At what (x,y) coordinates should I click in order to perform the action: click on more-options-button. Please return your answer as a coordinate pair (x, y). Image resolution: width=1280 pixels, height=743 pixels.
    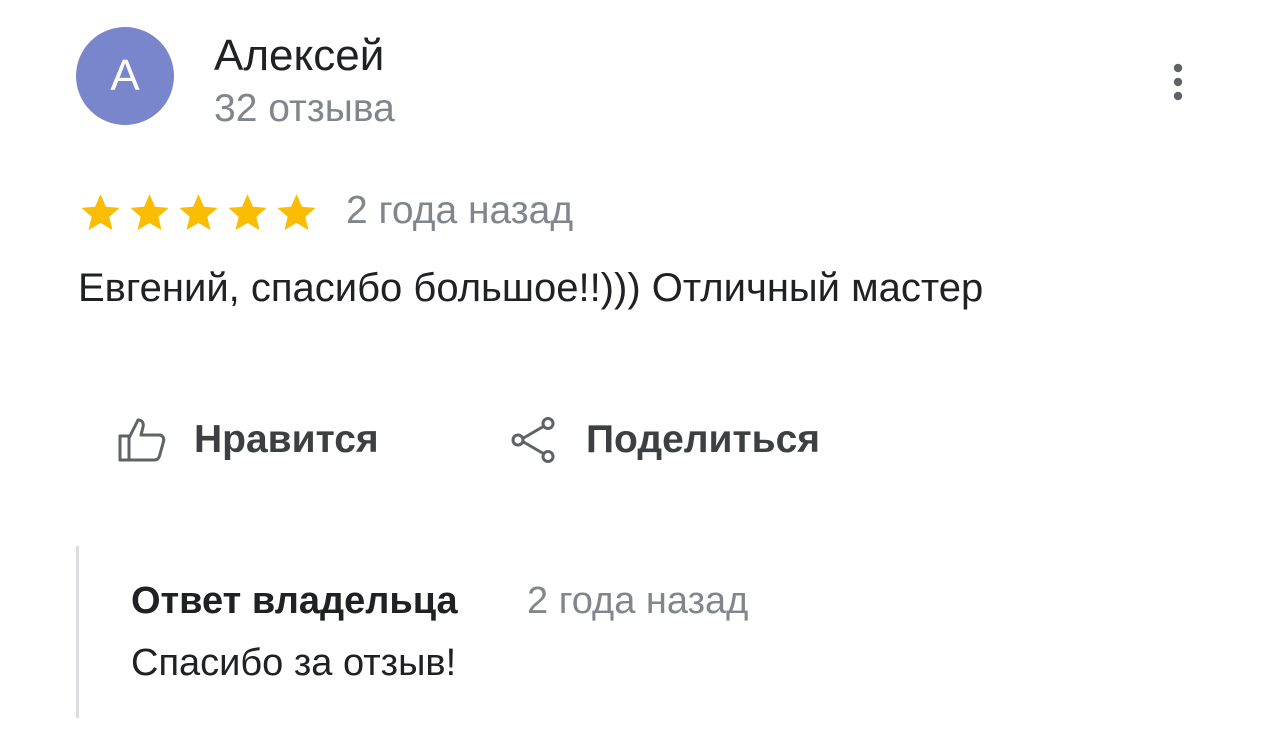
    Looking at the image, I should click on (1178, 82).